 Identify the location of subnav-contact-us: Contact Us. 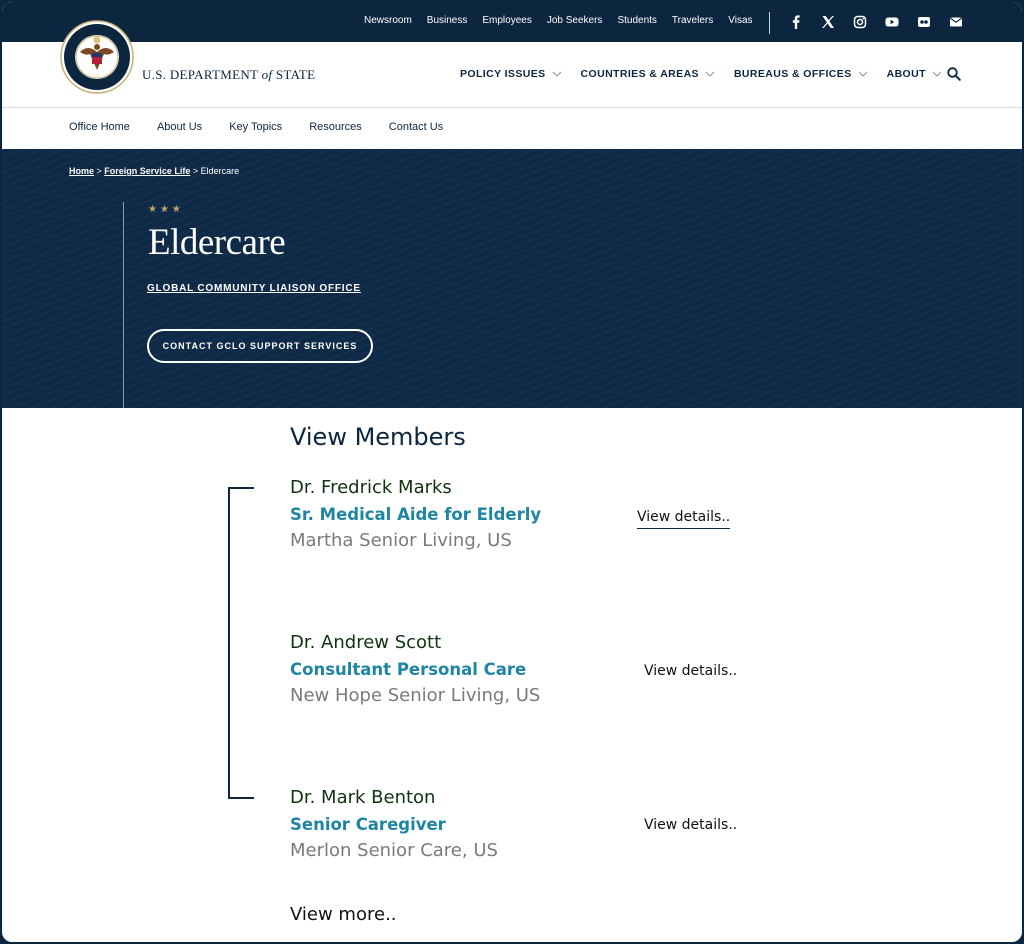
(416, 127).